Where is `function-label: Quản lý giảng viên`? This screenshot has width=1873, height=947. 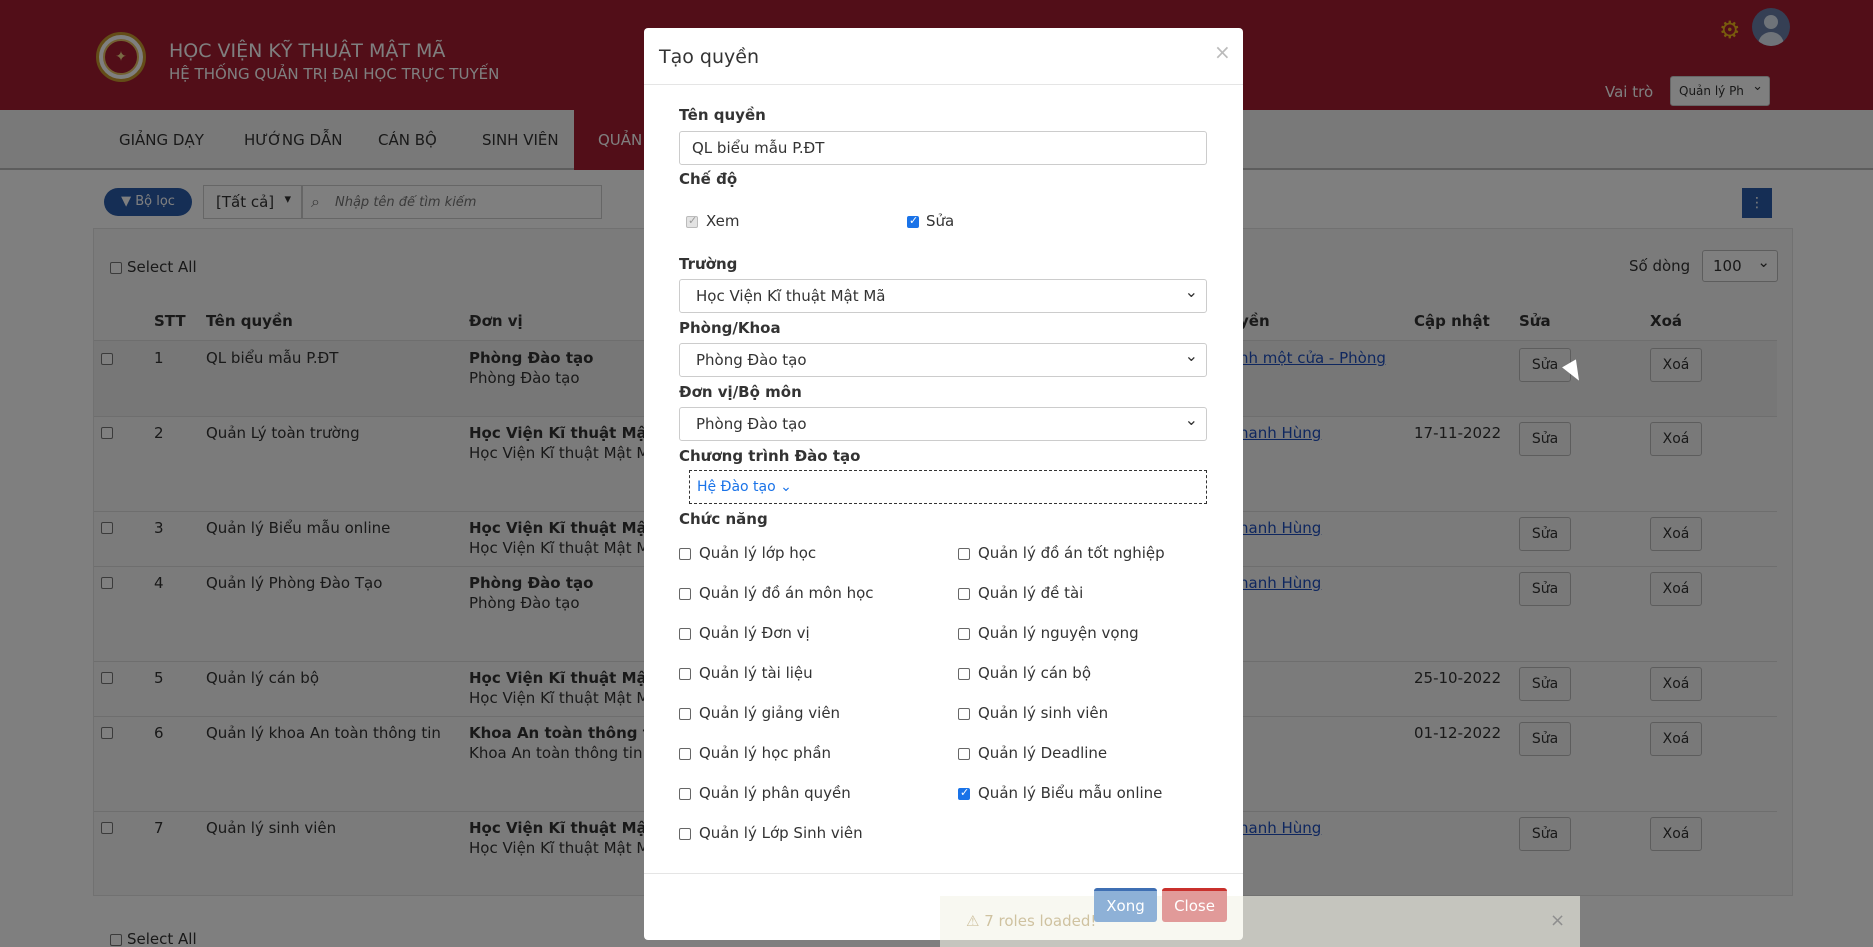 function-label: Quản lý giảng viên is located at coordinates (770, 713).